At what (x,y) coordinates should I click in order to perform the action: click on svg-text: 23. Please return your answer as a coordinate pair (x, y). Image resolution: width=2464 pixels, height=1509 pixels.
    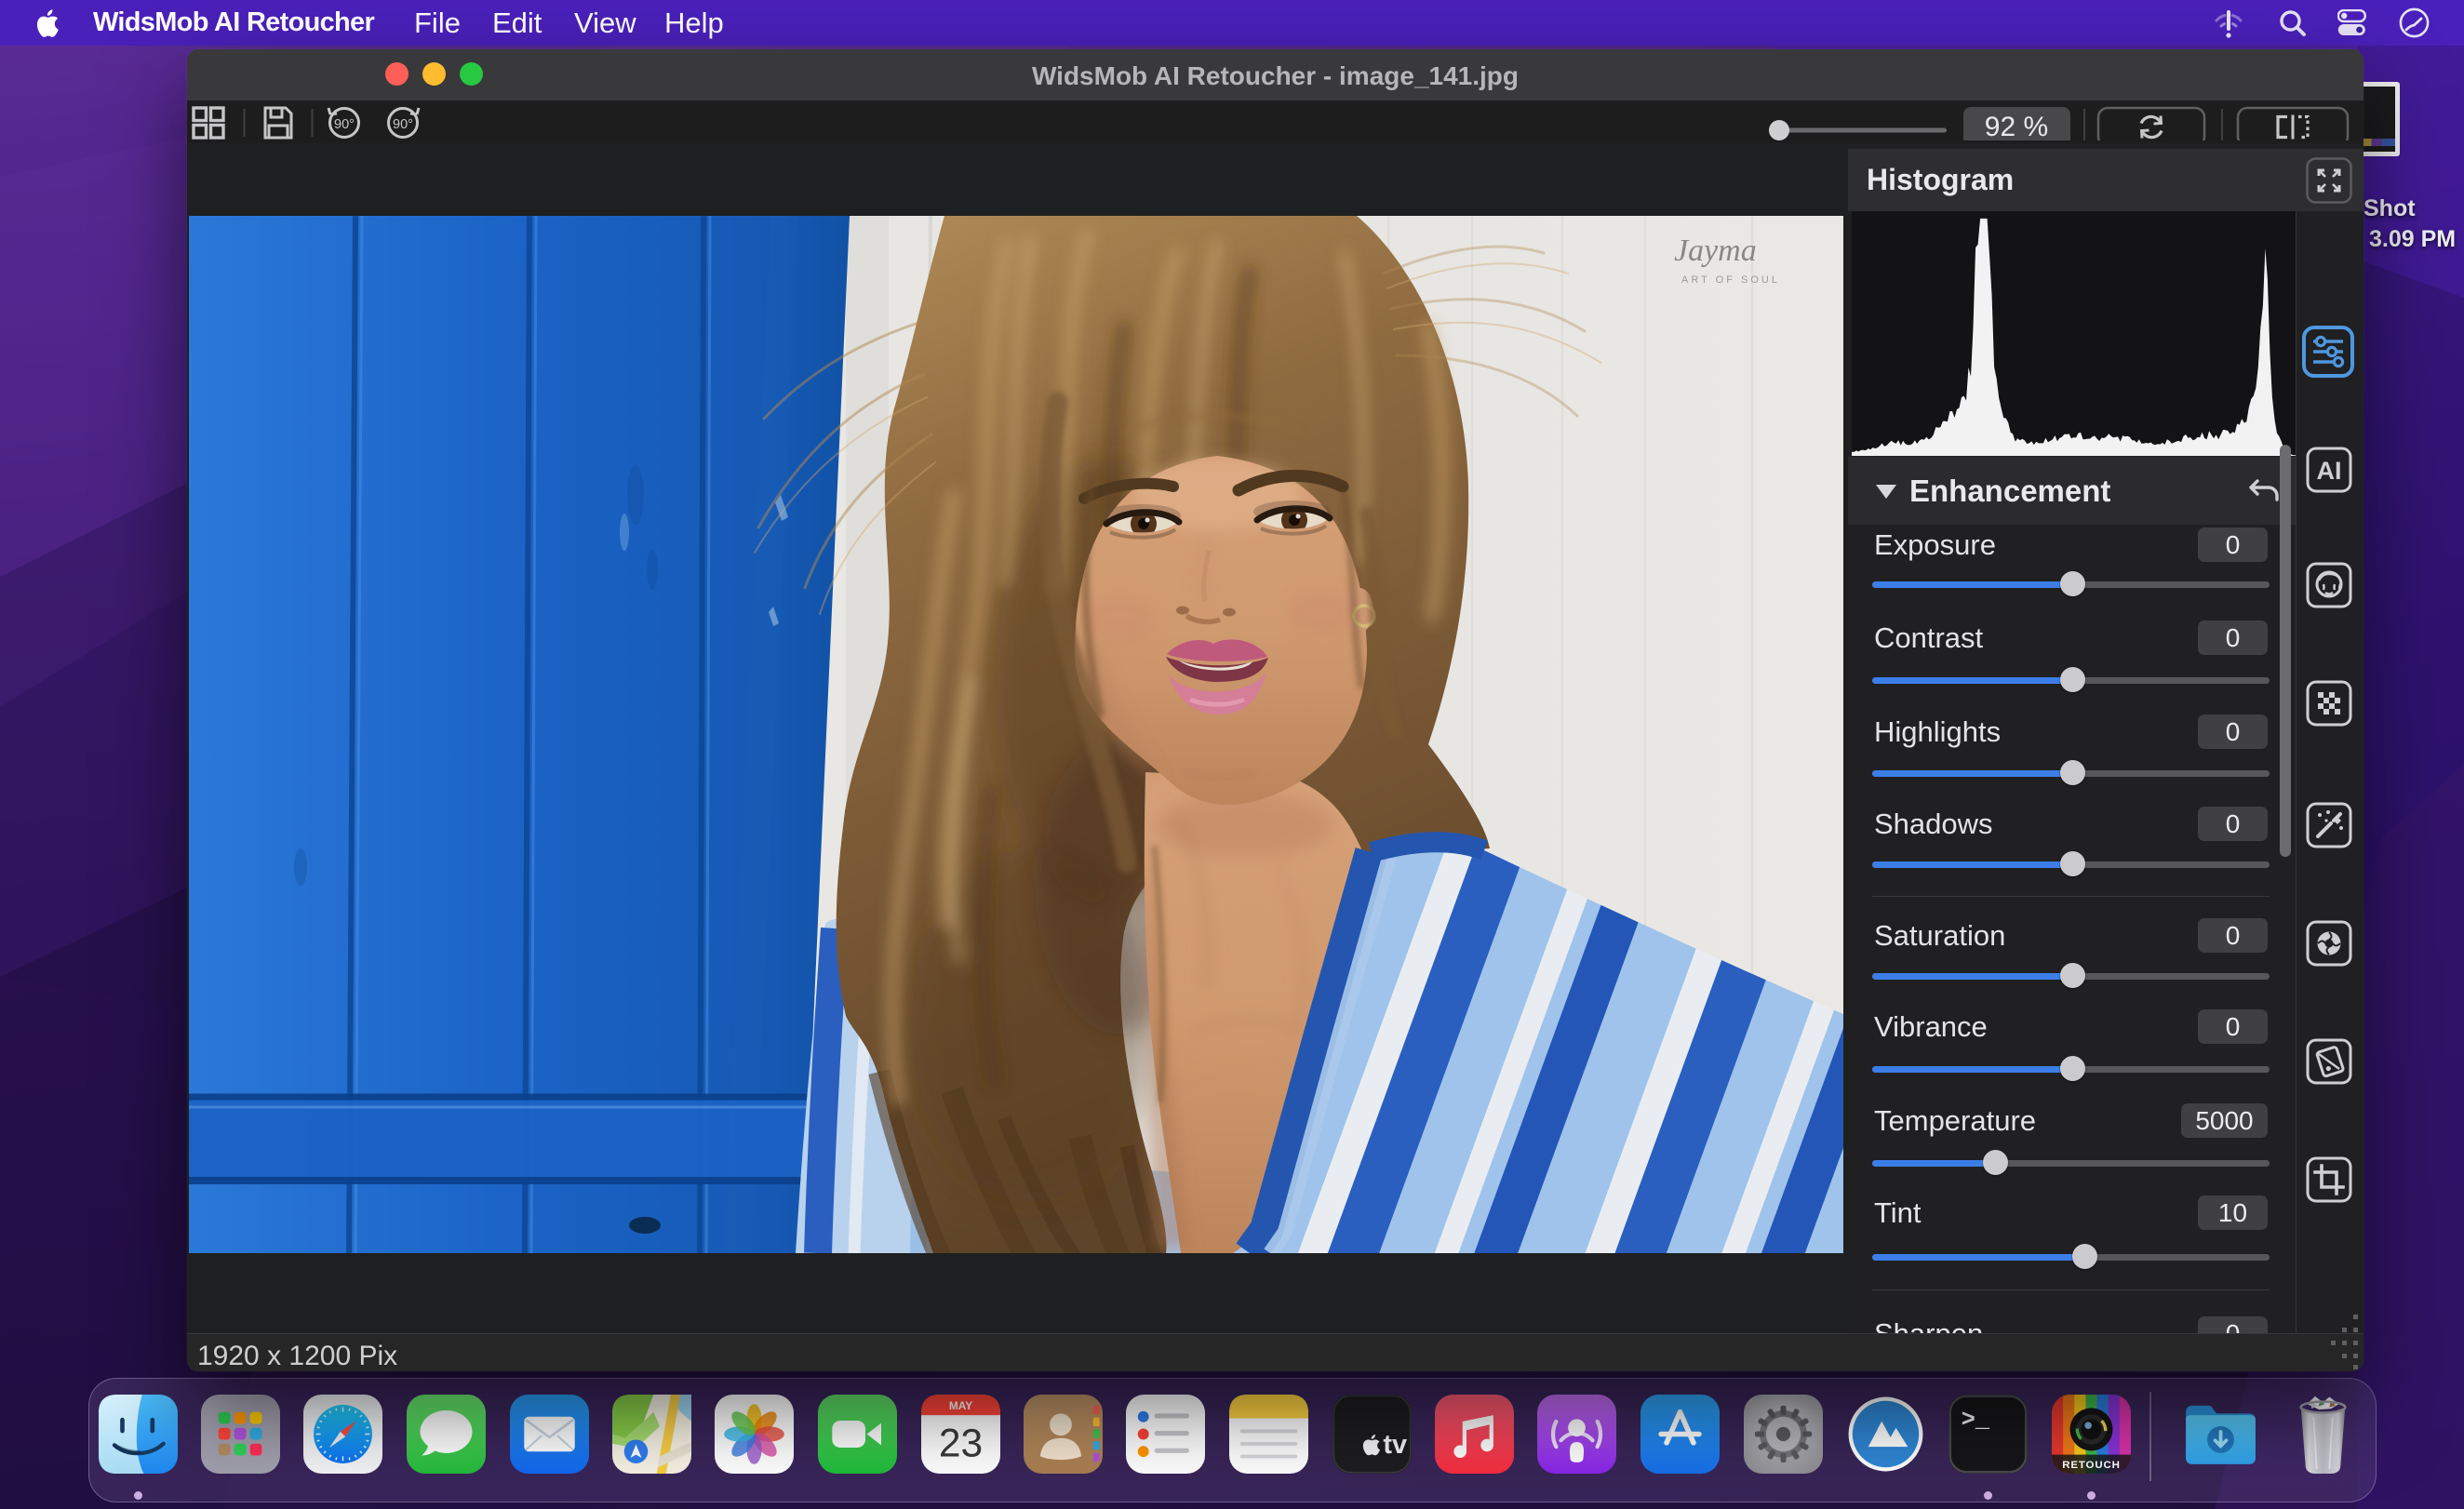
    Looking at the image, I should click on (961, 1443).